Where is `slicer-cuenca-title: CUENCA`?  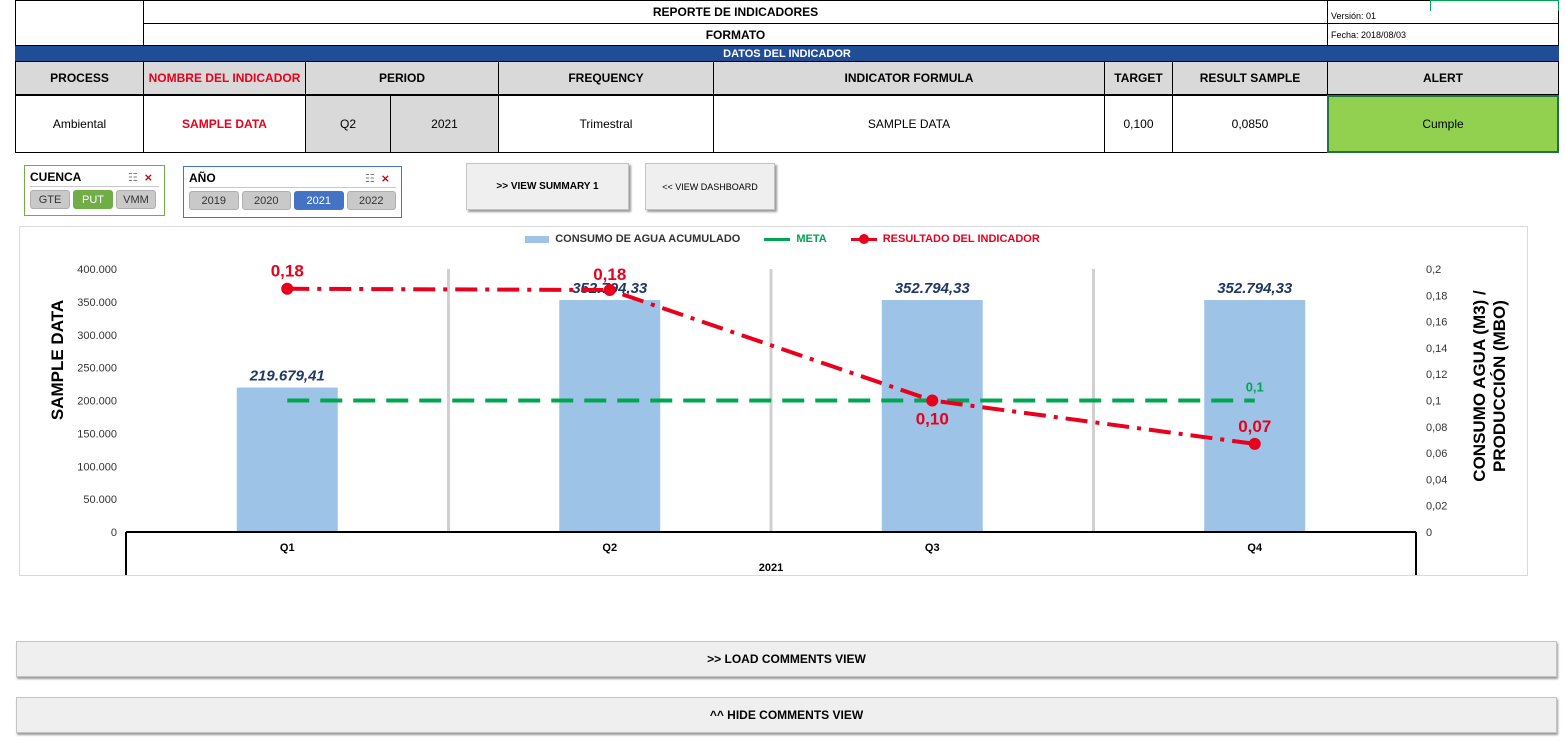
slicer-cuenca-title: CUENCA is located at coordinates (56, 177).